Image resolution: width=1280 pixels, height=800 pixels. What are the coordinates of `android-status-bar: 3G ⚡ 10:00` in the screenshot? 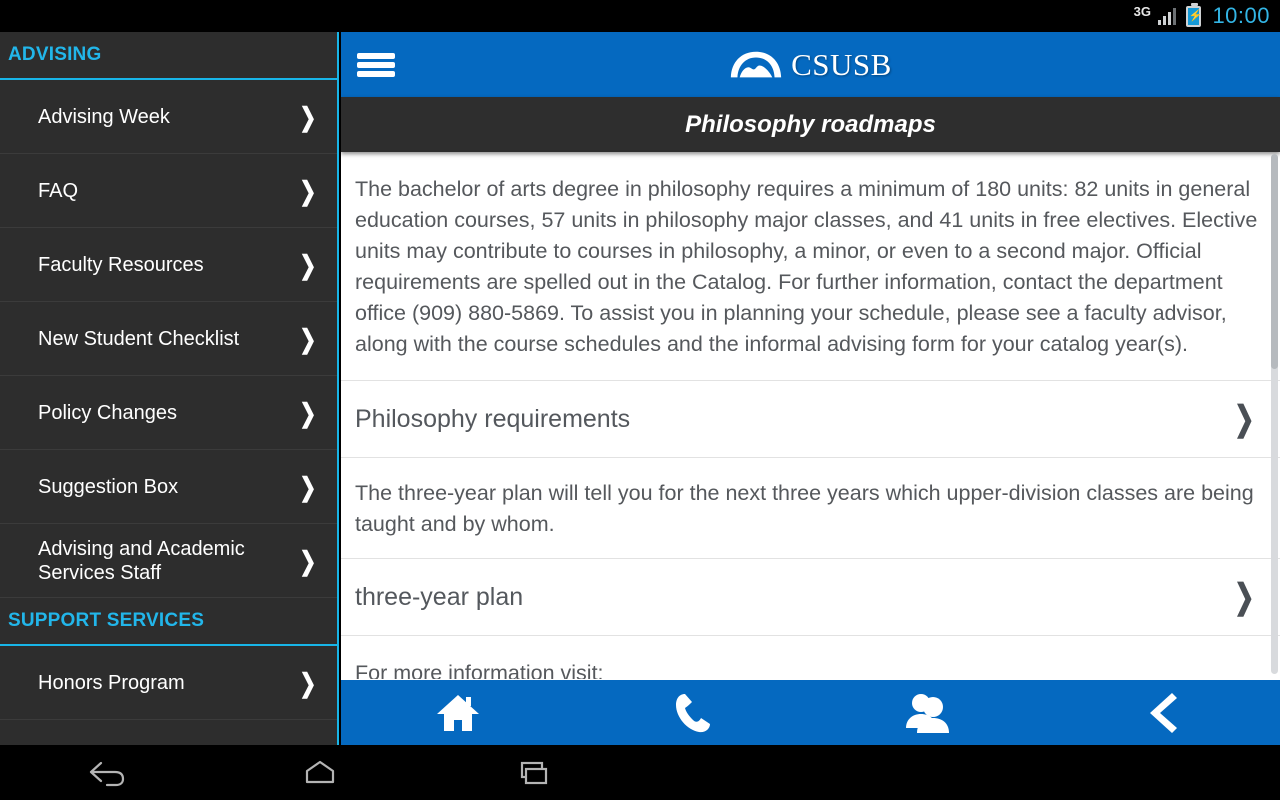 It's located at (640, 16).